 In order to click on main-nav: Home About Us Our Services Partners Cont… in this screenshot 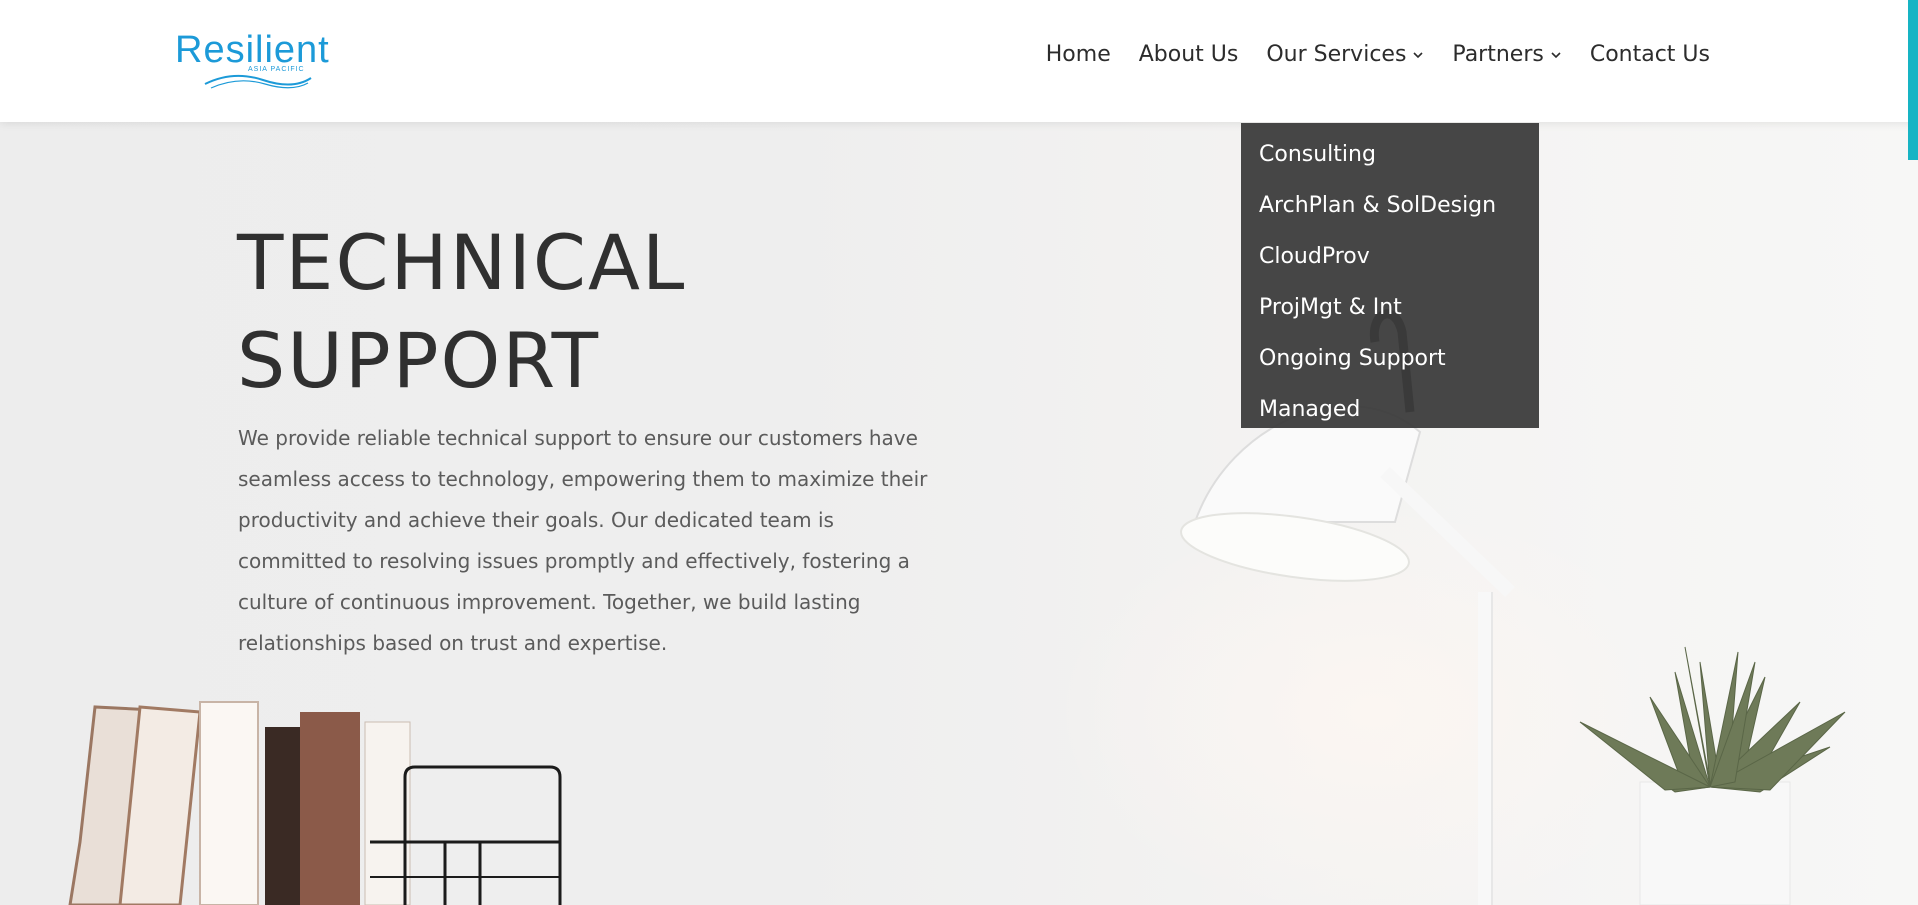, I will do `click(1364, 54)`.